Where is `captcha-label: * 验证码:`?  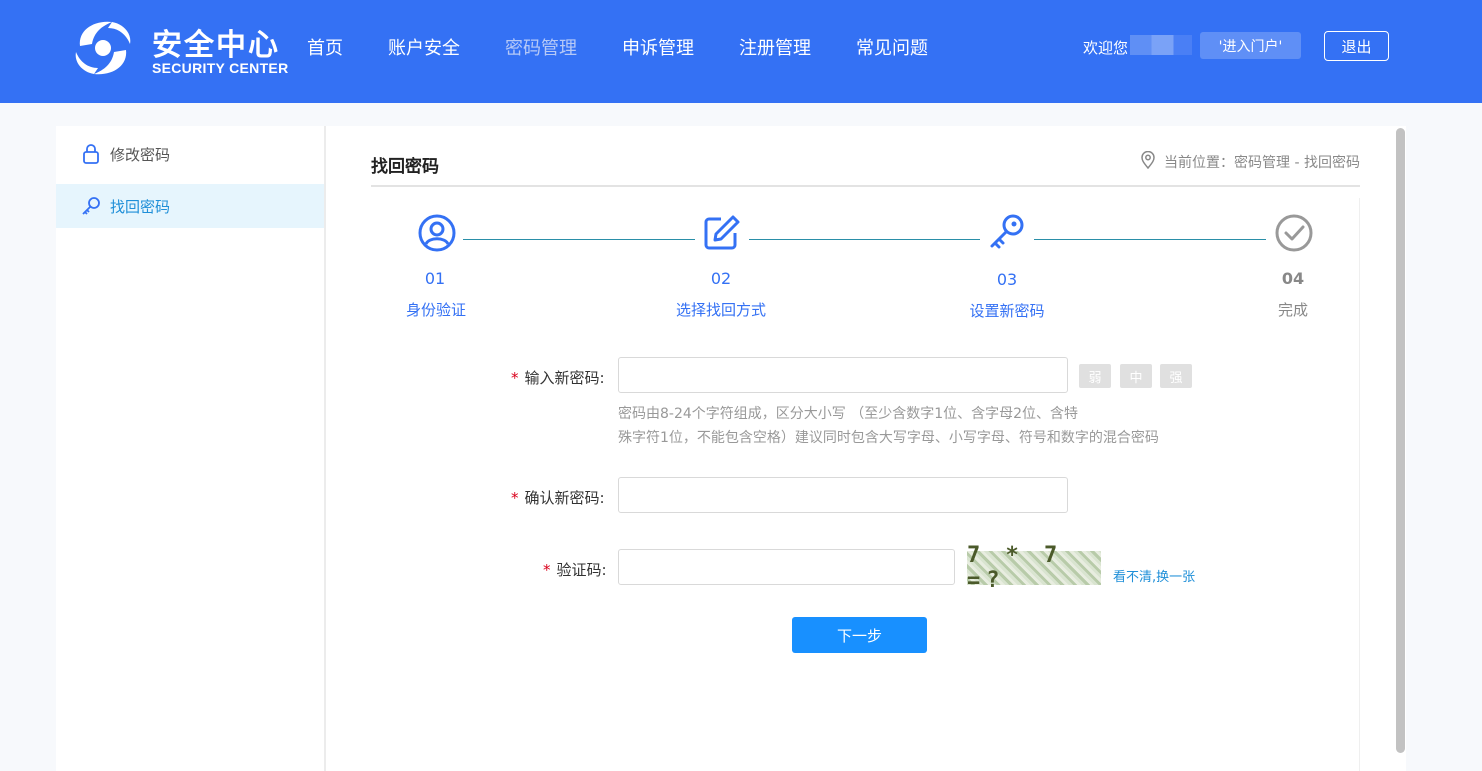 captcha-label: * 验证码: is located at coordinates (575, 570).